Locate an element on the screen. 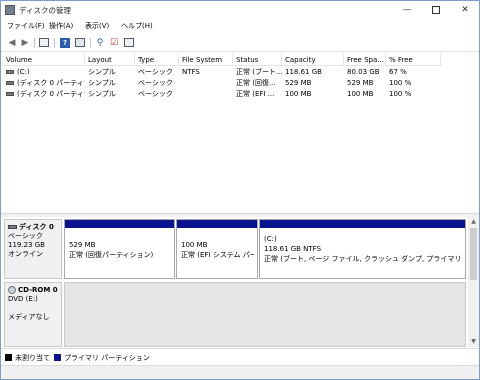 The height and width of the screenshot is (380, 480). minimize-button: — is located at coordinates (407, 10).